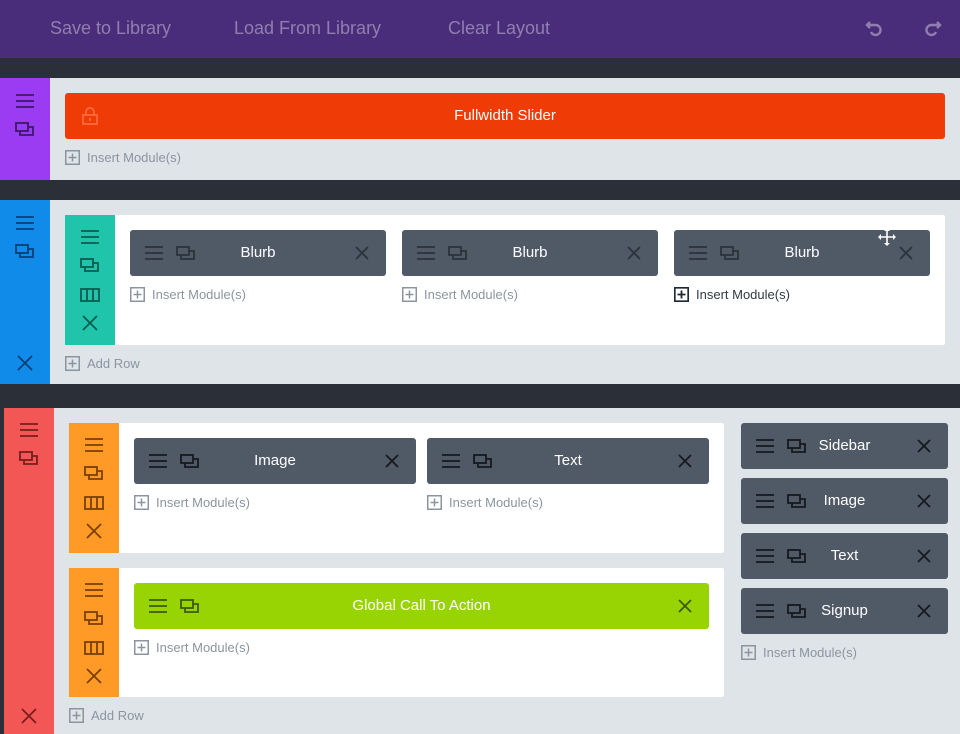  I want to click on move-cursor-icon, so click(887, 237).